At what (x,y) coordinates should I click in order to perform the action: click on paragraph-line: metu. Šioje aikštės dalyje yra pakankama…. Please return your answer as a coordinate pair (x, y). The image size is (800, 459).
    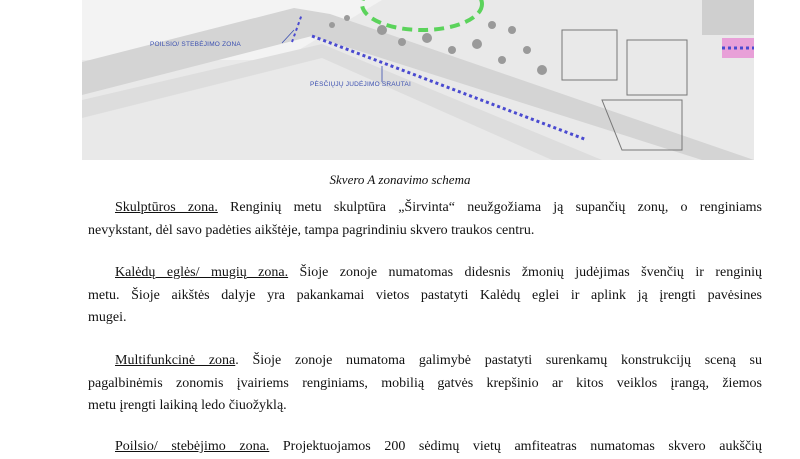
    Looking at the image, I should click on (425, 295).